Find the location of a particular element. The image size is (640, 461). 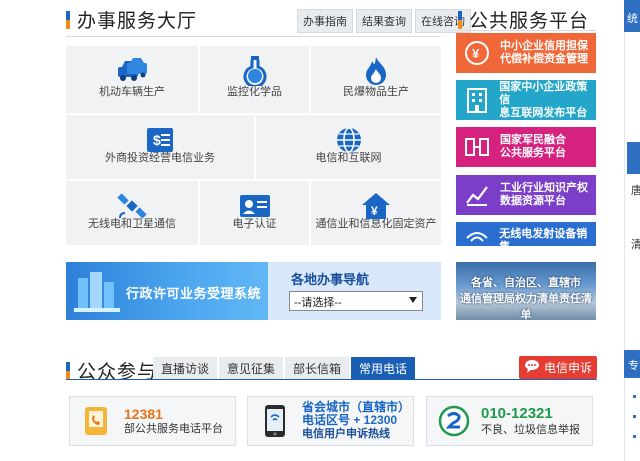

edge-text: 清 is located at coordinates (635, 244).